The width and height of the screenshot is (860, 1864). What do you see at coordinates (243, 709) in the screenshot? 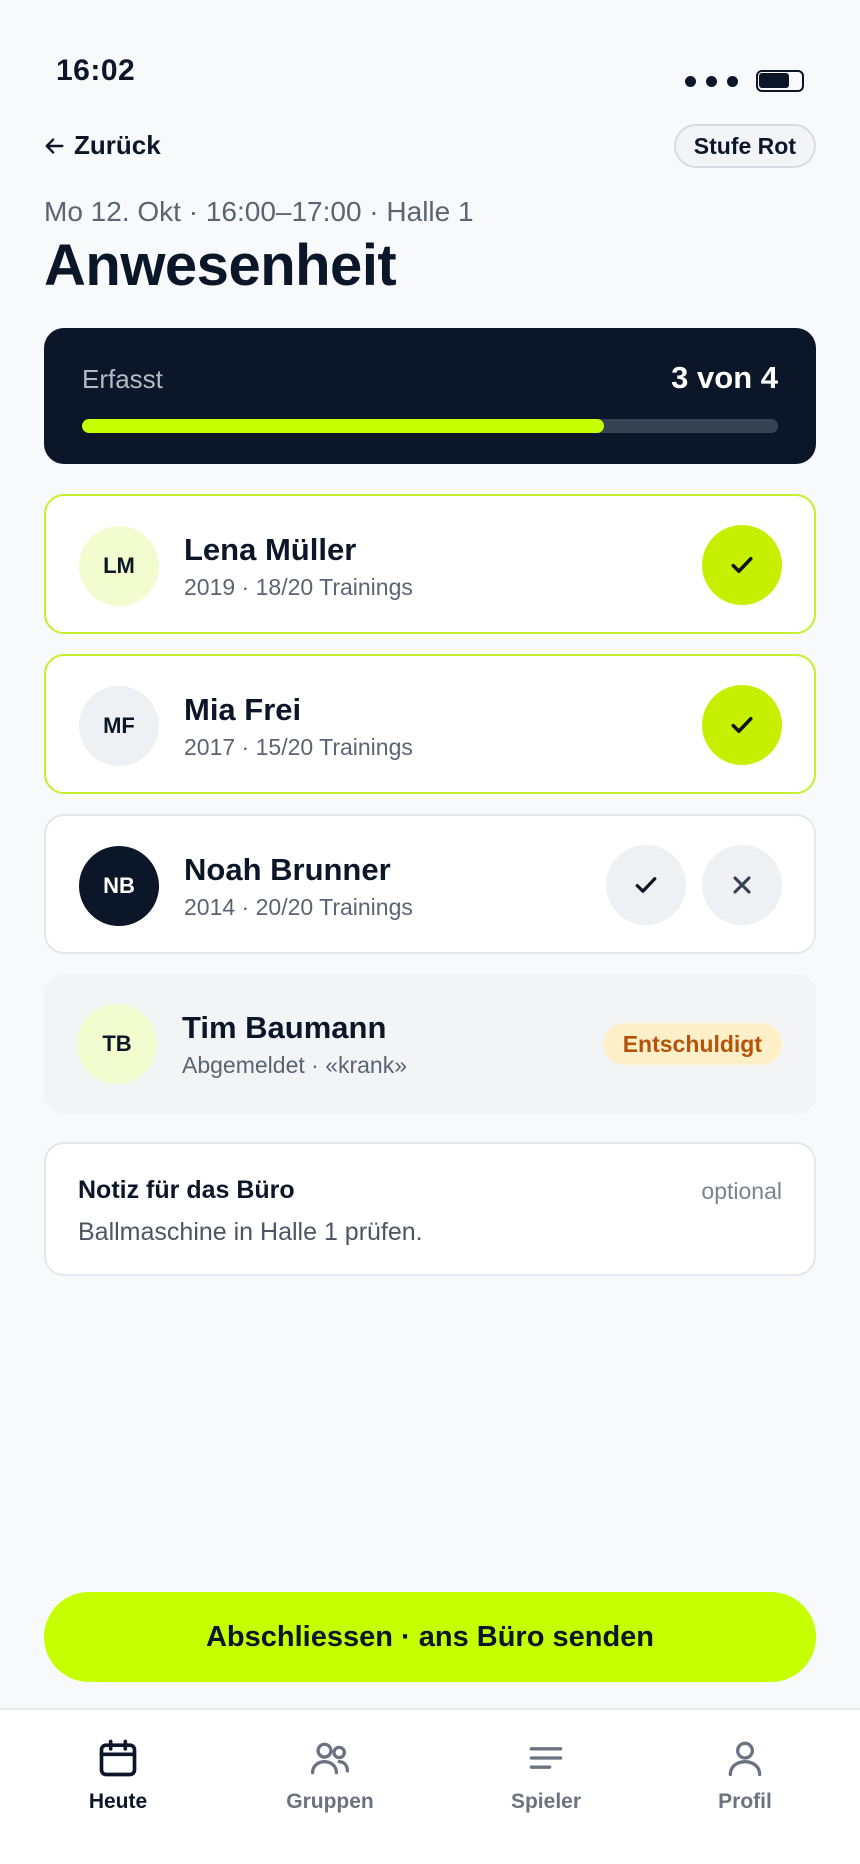
I see `player-name: Mia Frei` at bounding box center [243, 709].